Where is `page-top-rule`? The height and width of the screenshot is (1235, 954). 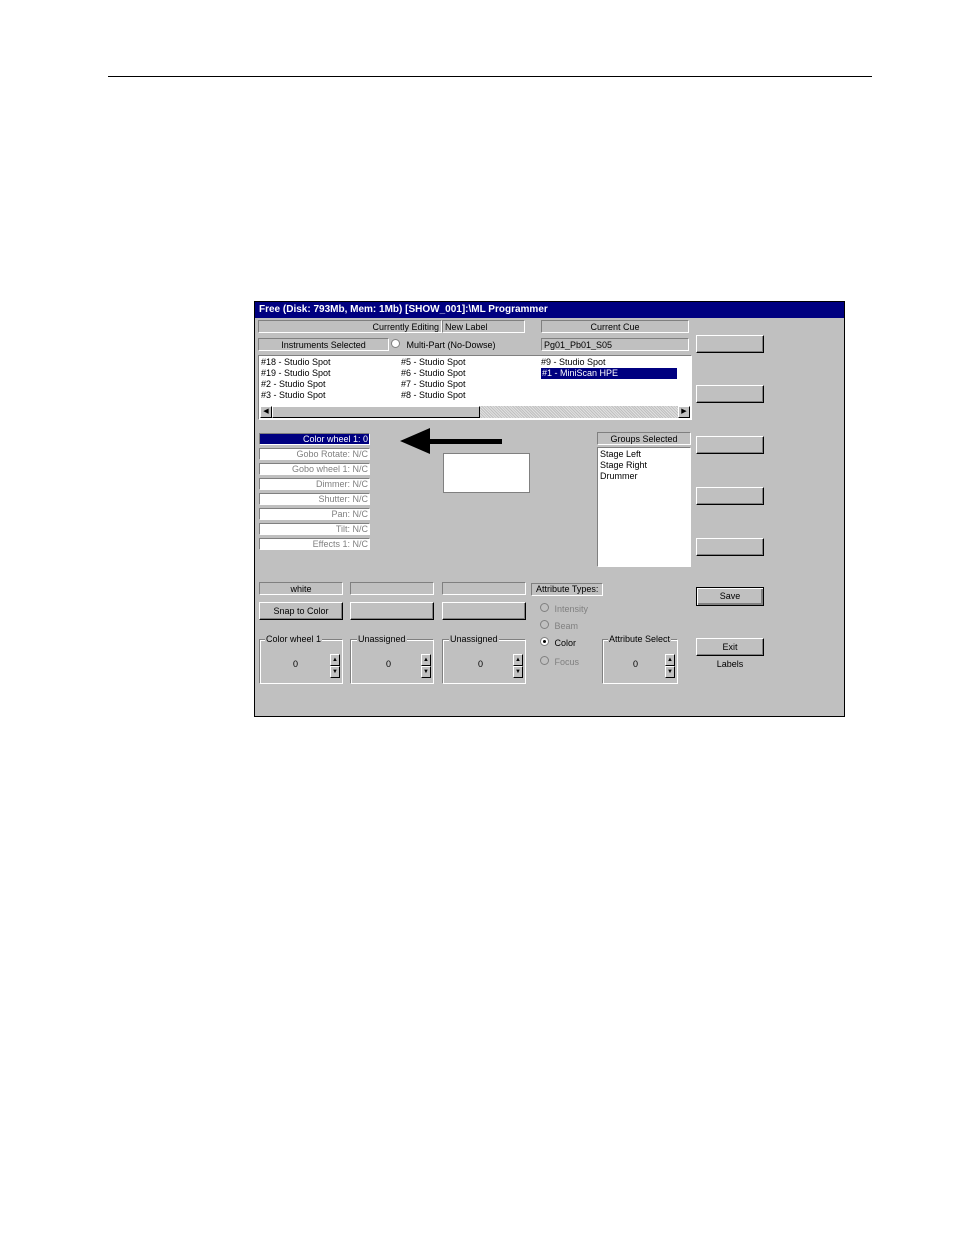 page-top-rule is located at coordinates (490, 76).